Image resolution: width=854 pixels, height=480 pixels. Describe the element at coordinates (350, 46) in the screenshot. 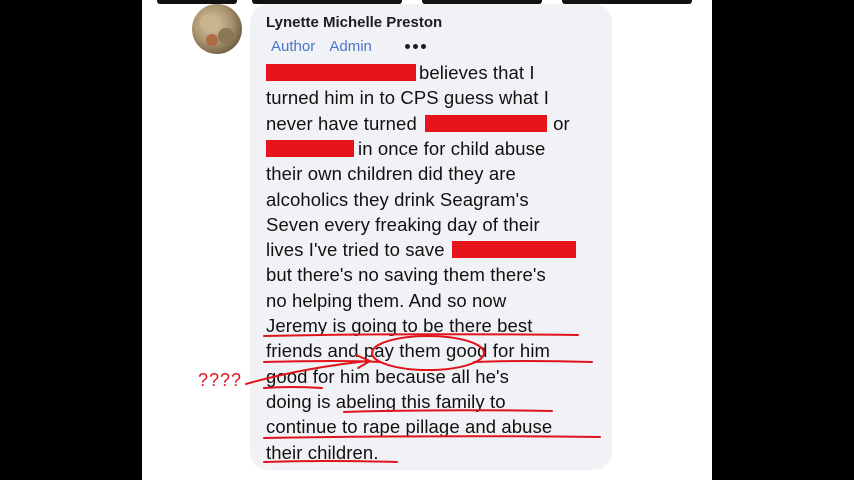

I see `admin-badge: Admin` at that location.